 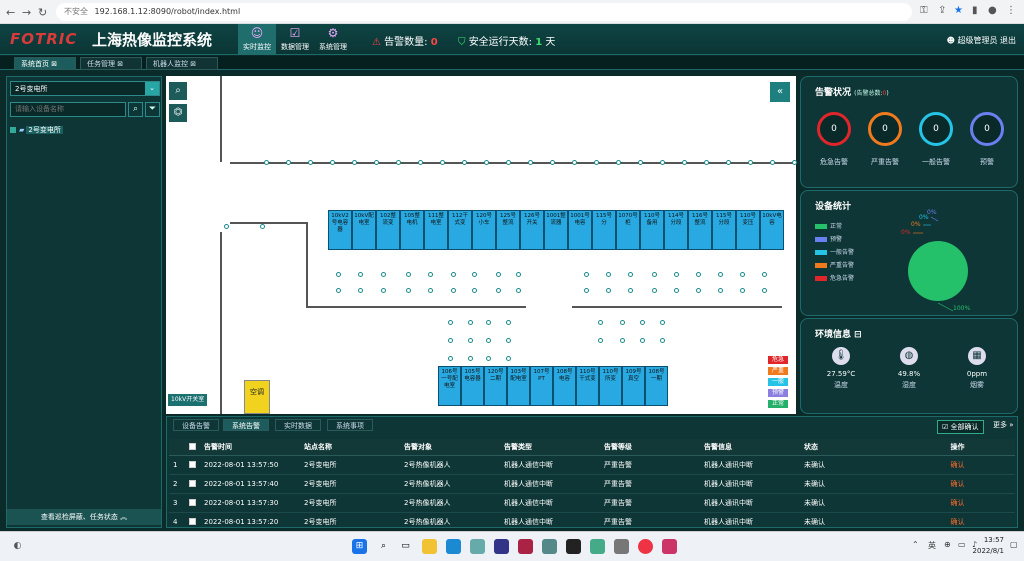 What do you see at coordinates (17, 546) in the screenshot?
I see `weather-icon: ◐` at bounding box center [17, 546].